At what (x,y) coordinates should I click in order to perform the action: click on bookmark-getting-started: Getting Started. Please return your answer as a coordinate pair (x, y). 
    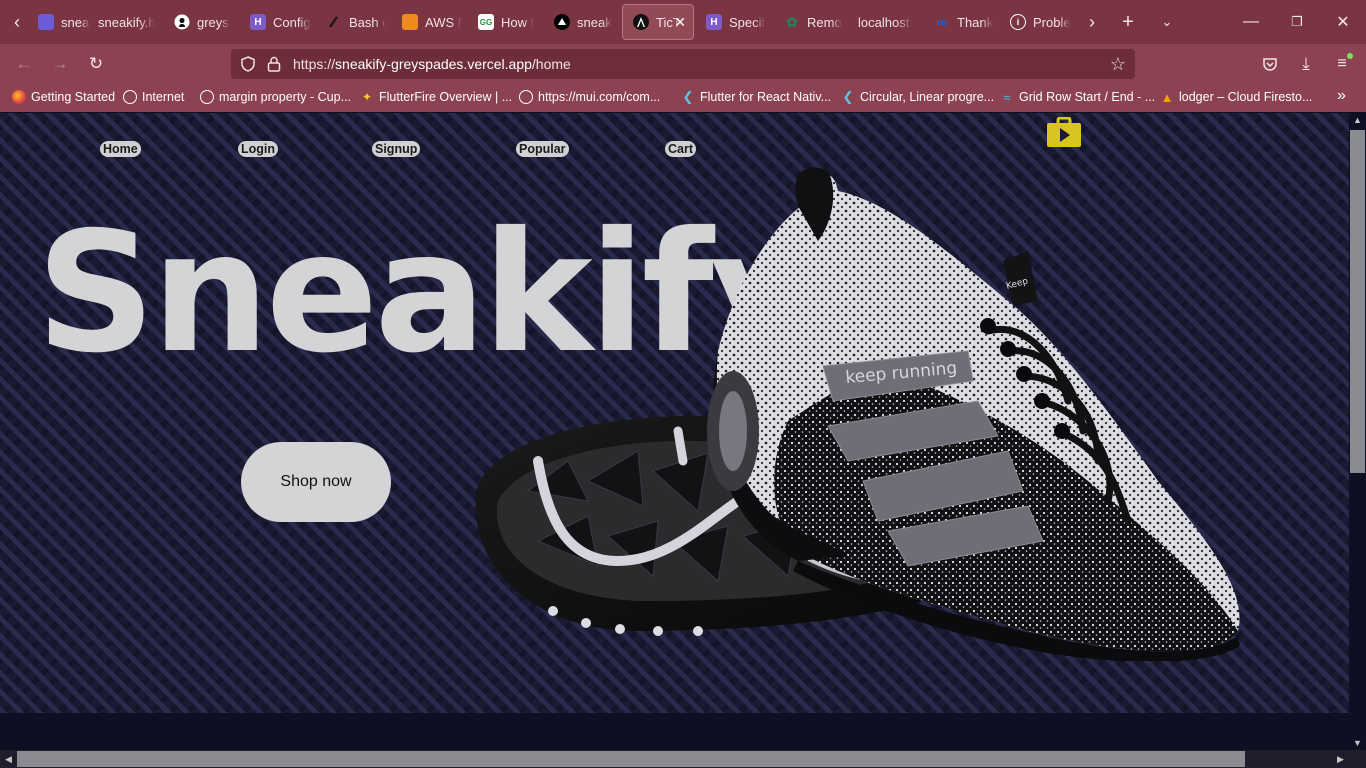
    Looking at the image, I should click on (63, 97).